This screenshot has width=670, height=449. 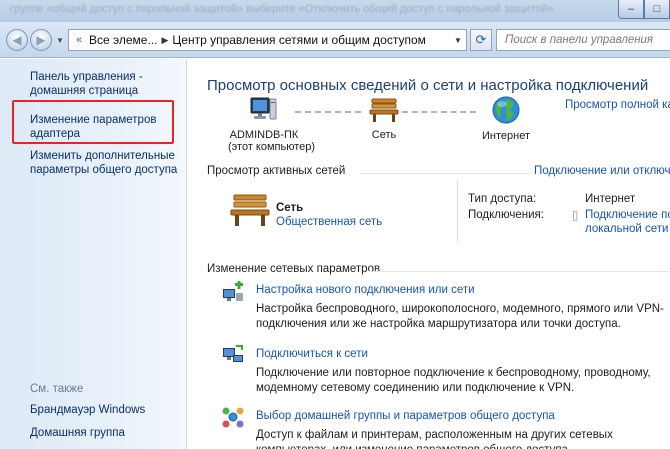 I want to click on sidebar-link-firewall: Брандмауэр Windows, so click(x=87, y=410).